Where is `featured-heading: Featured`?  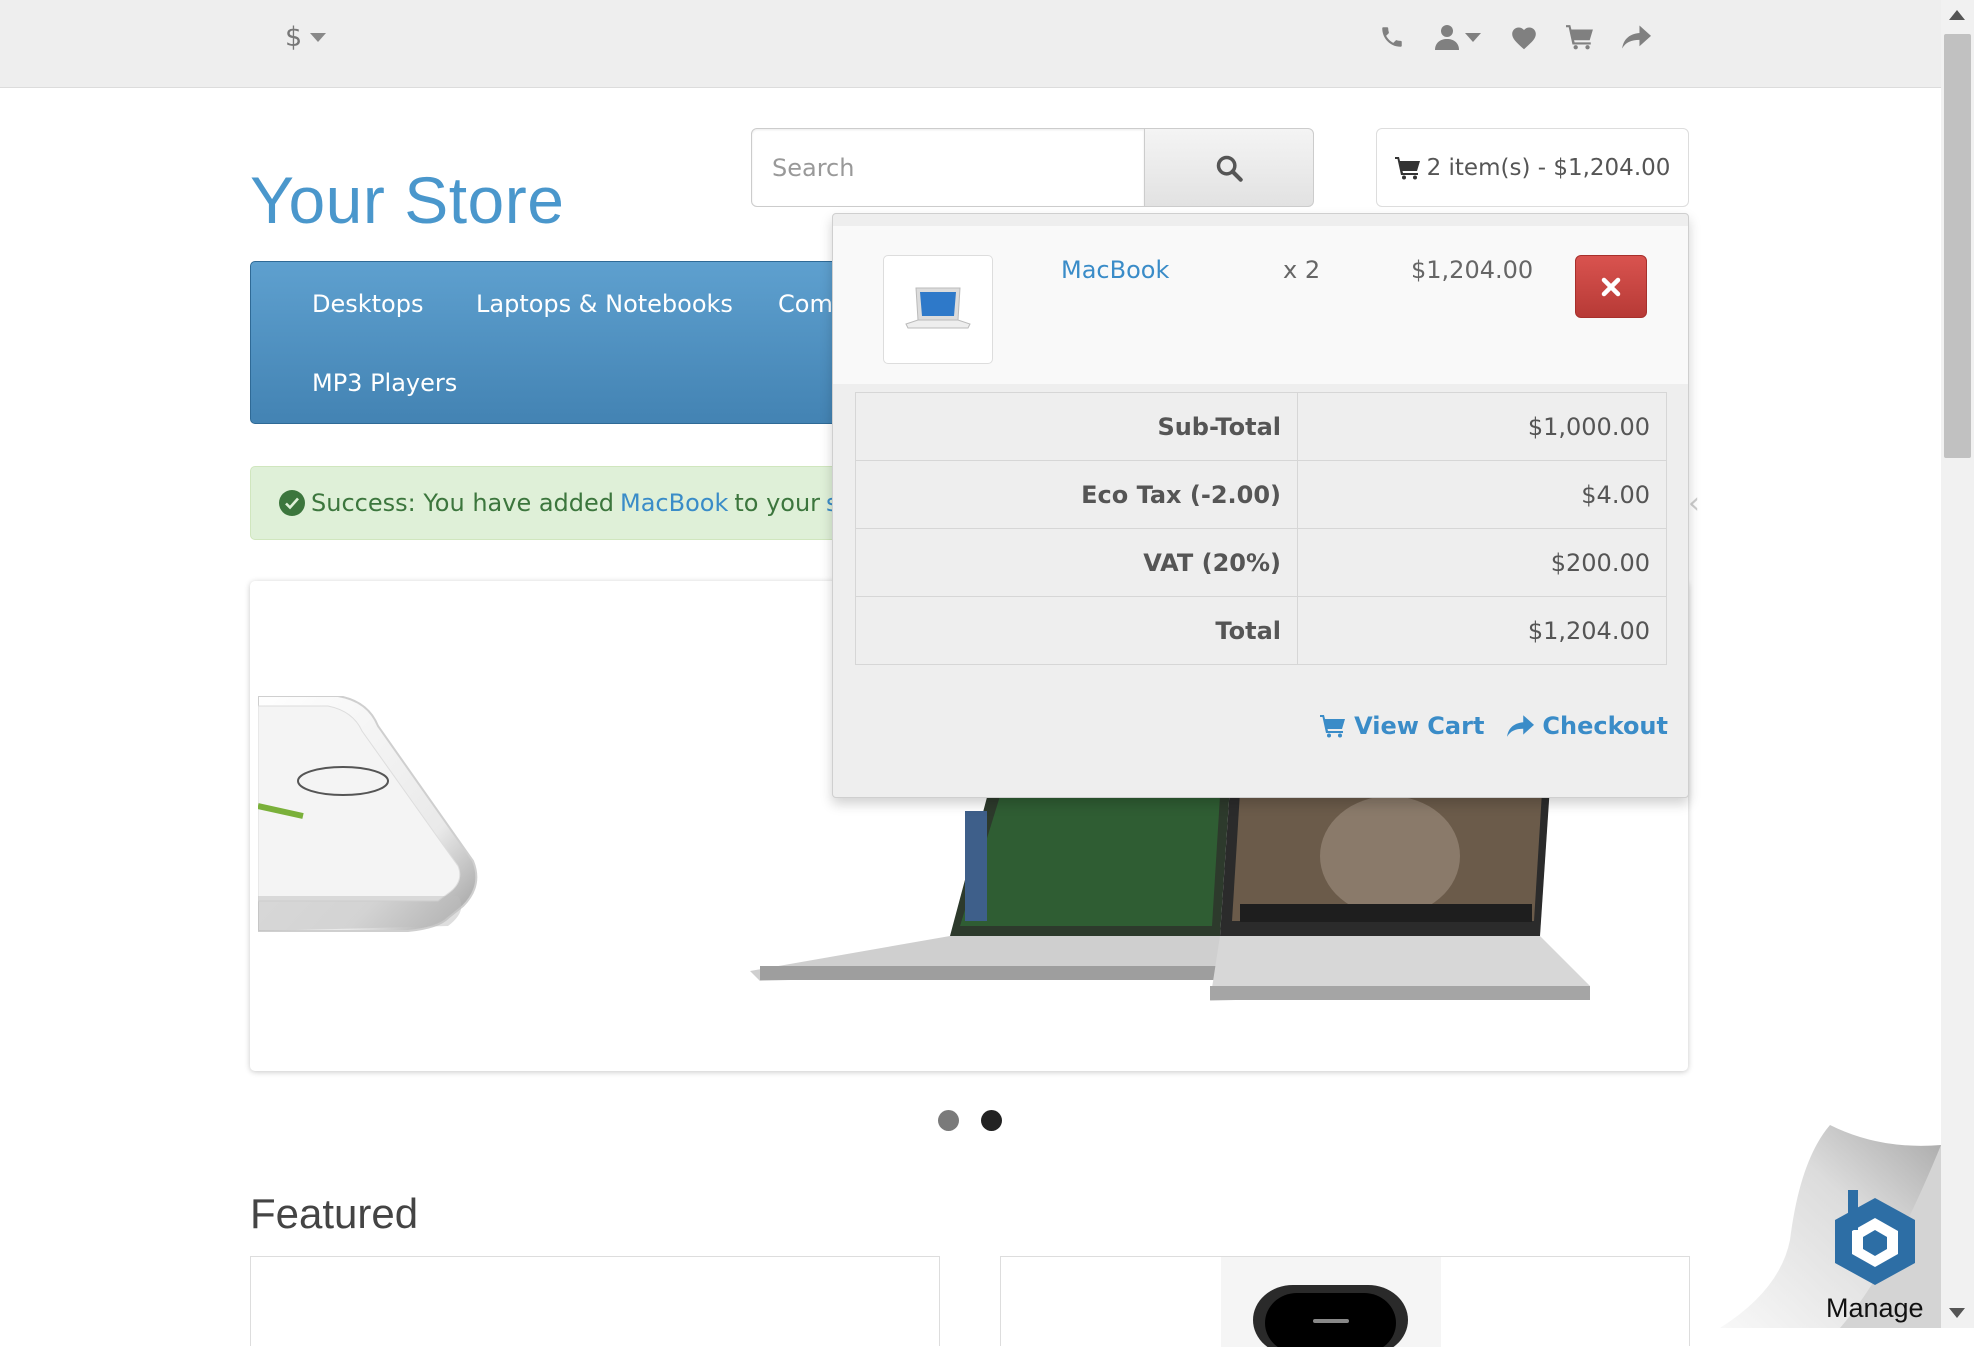
featured-heading: Featured is located at coordinates (334, 1213).